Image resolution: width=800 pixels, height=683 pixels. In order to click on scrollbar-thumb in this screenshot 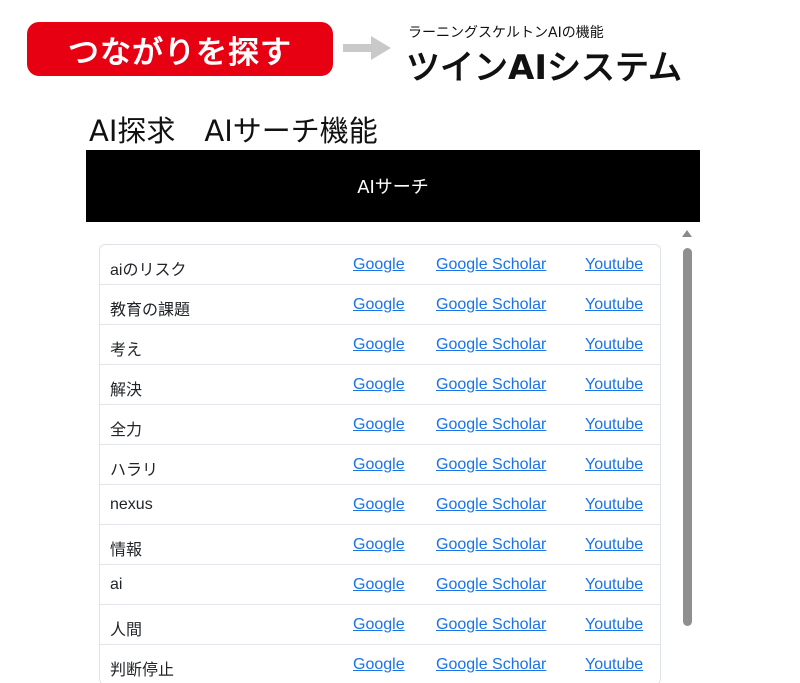, I will do `click(687, 437)`.